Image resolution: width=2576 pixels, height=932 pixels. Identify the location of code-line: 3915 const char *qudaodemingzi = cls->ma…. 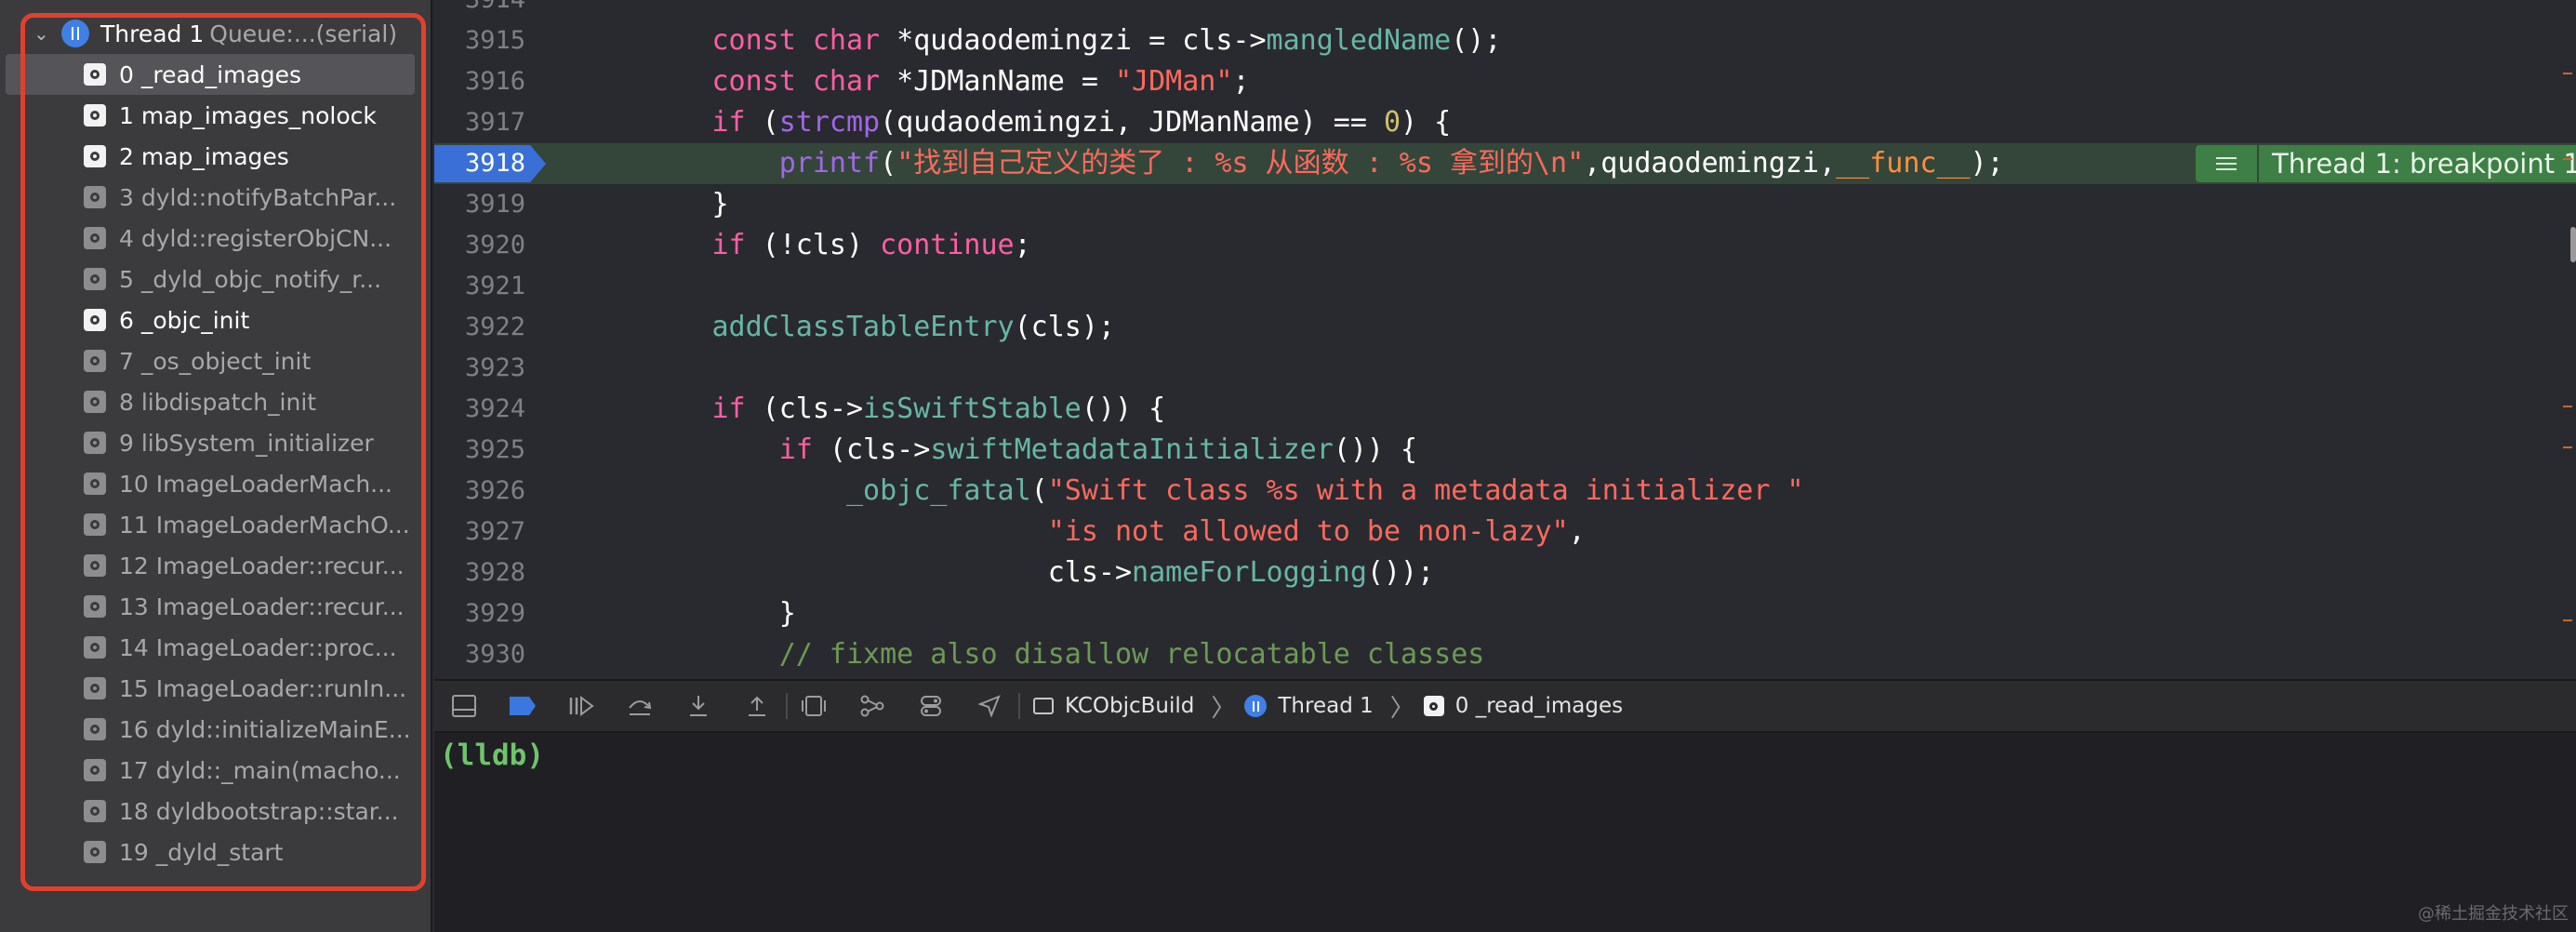
(1505, 41).